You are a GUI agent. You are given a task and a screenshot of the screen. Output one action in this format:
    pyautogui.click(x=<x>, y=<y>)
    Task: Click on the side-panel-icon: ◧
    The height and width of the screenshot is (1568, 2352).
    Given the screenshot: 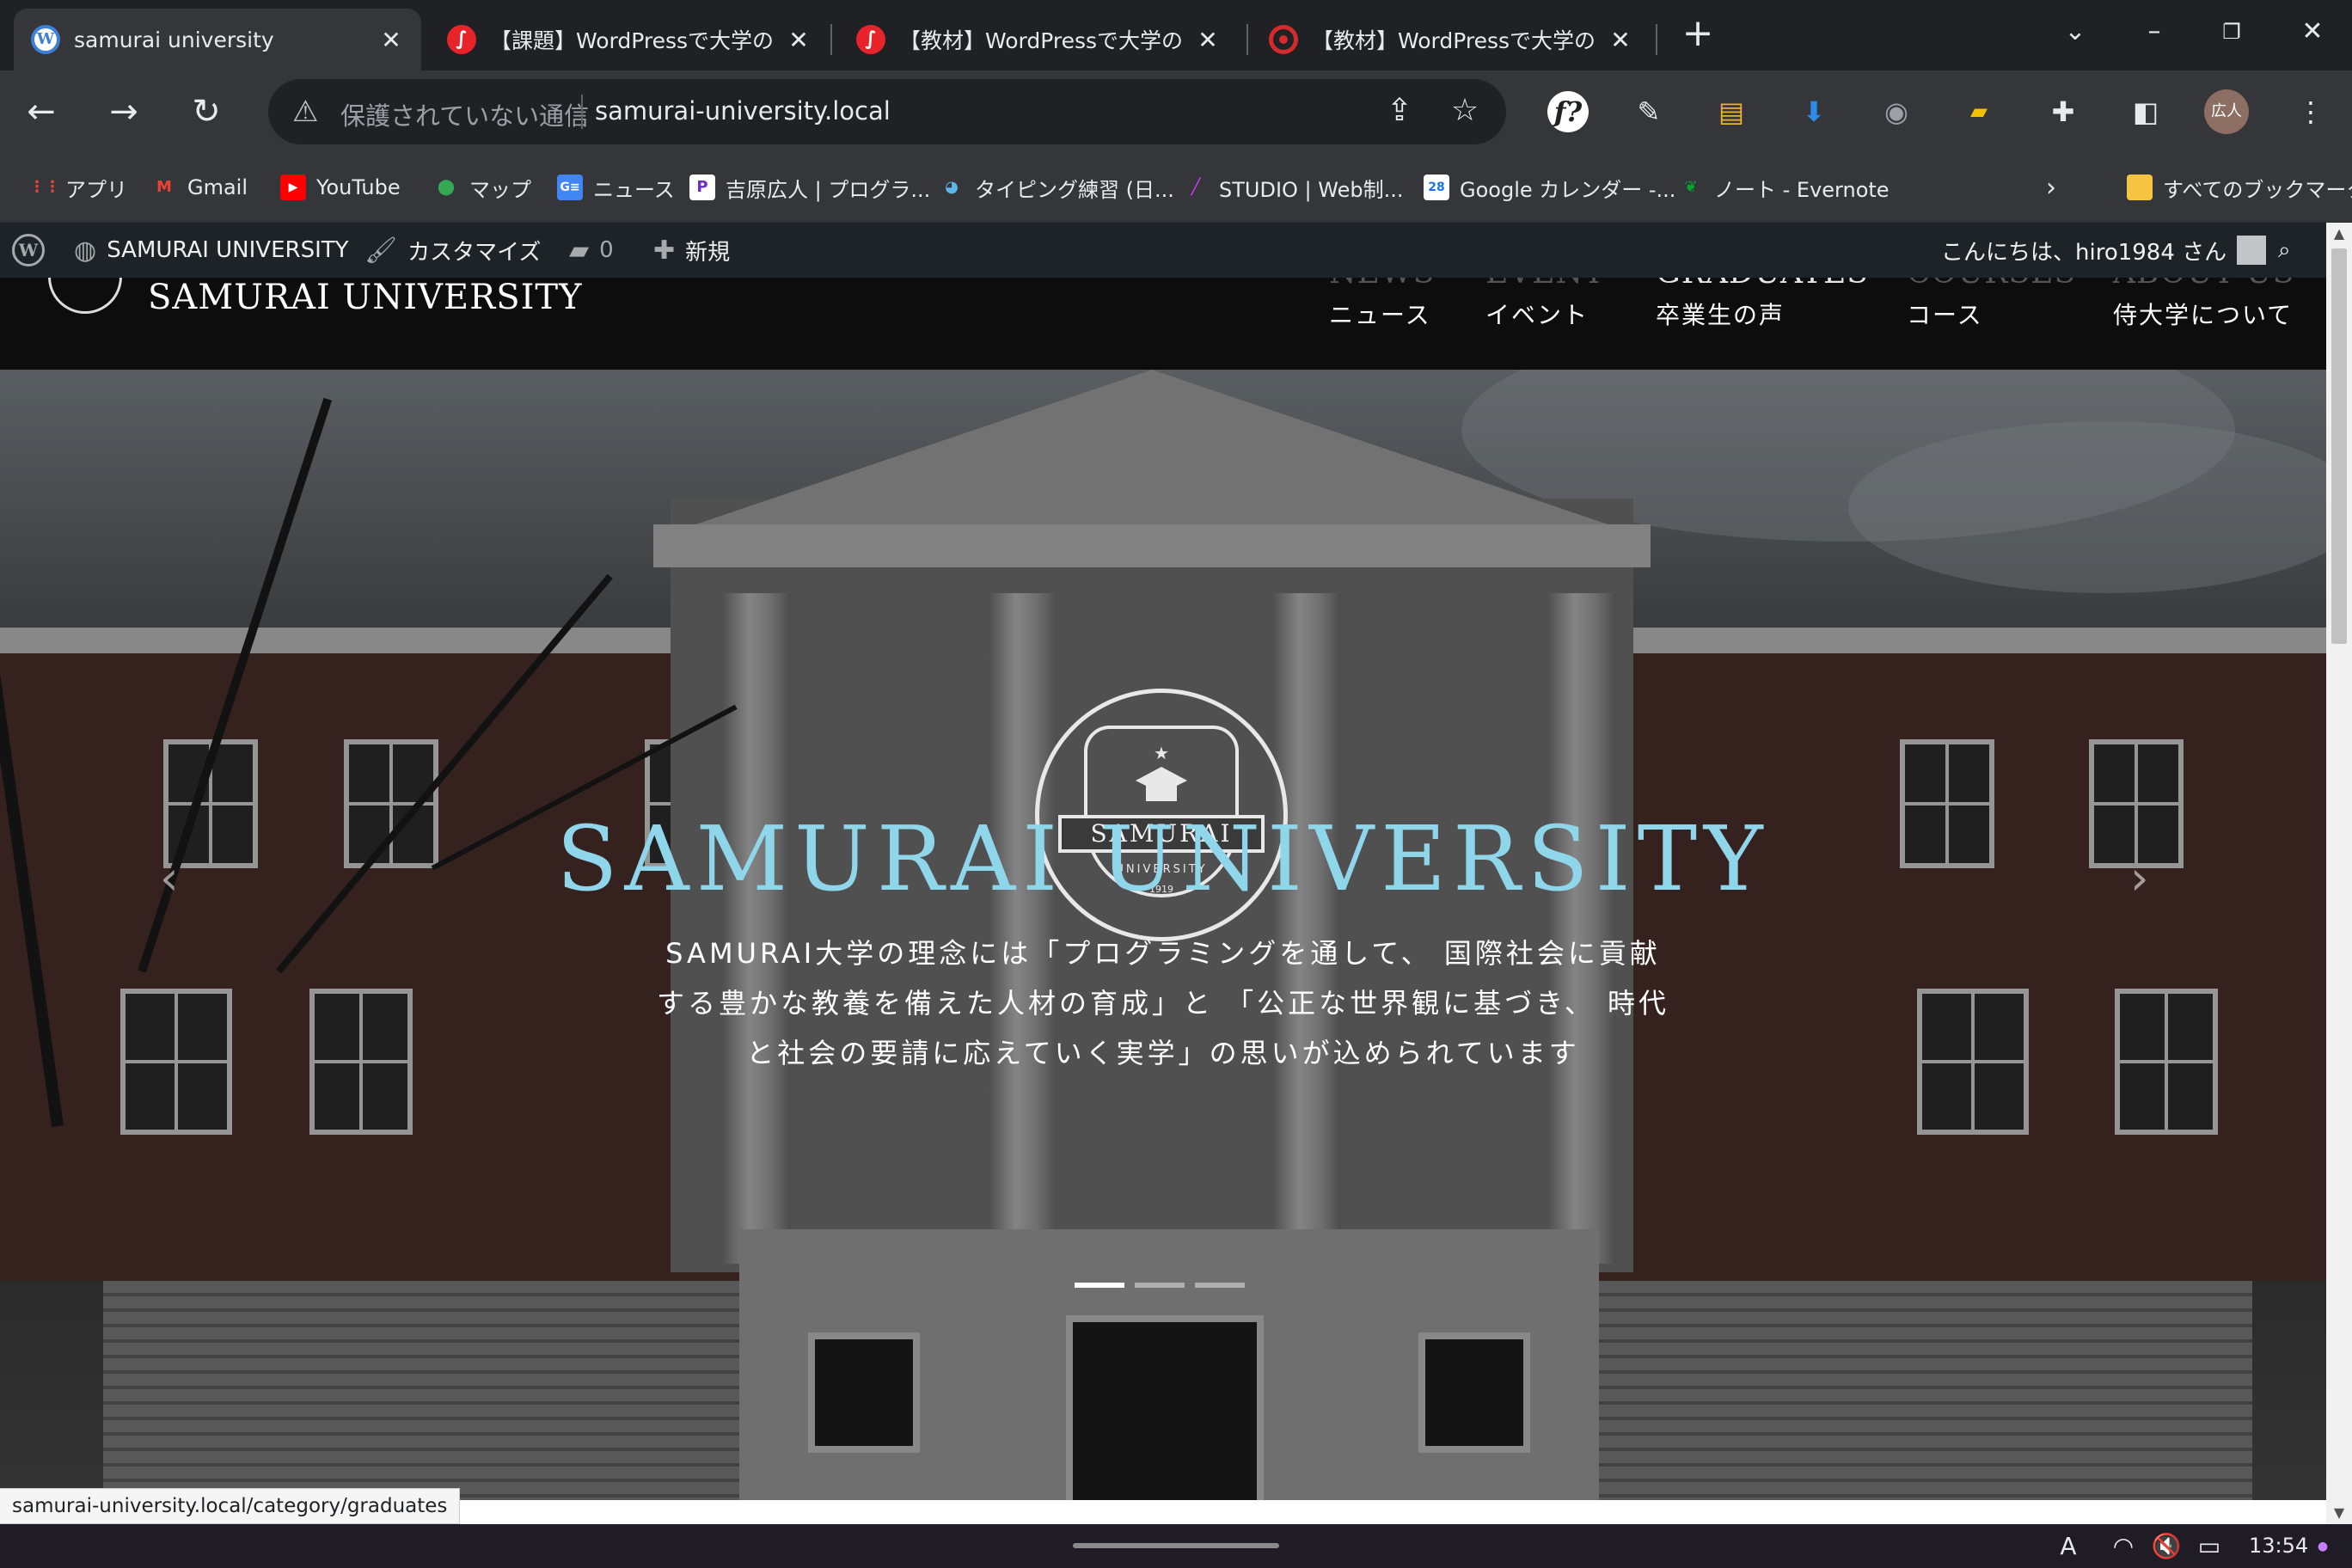 What is the action you would take?
    pyautogui.click(x=2146, y=112)
    